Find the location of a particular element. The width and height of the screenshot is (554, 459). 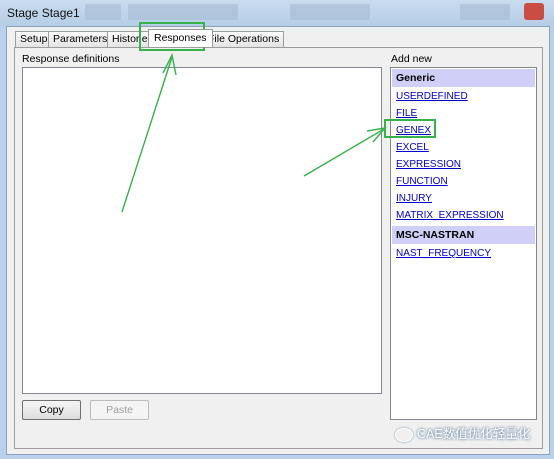

tab-parameters: Parameters is located at coordinates (80, 39).